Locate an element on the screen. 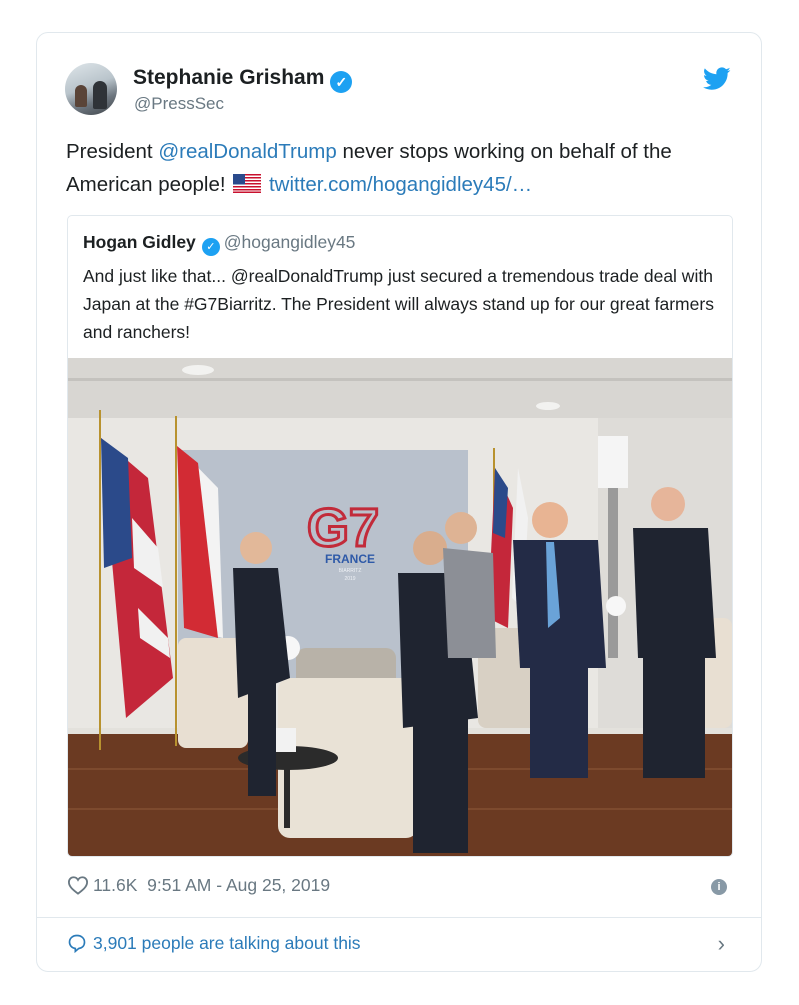 This screenshot has height=1005, width=799. reply-bubble-icon is located at coordinates (77, 943).